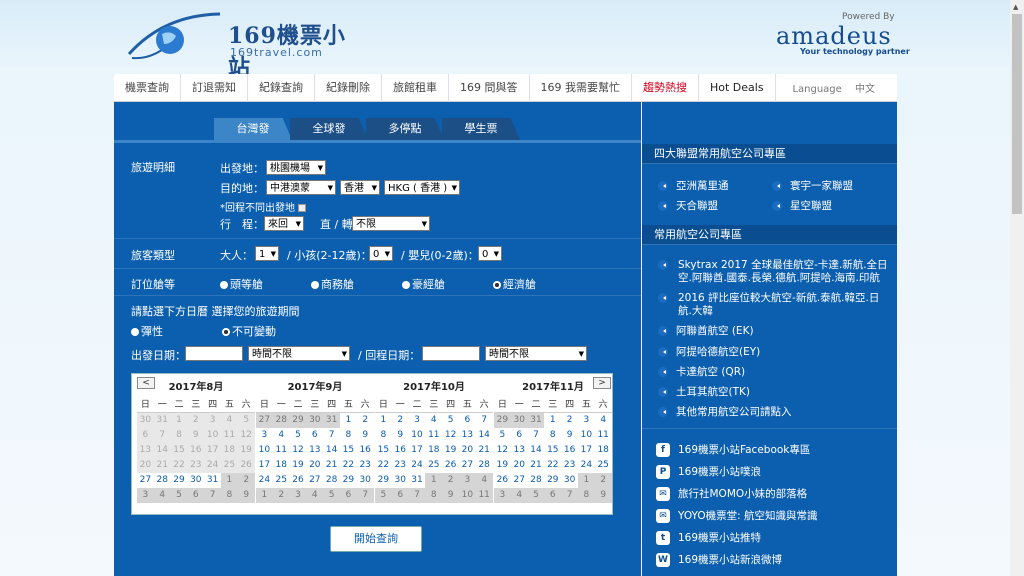  Describe the element at coordinates (731, 493) in the screenshot. I see `social-link: ✉ 旅行社MOMO小妹的部落格` at that location.